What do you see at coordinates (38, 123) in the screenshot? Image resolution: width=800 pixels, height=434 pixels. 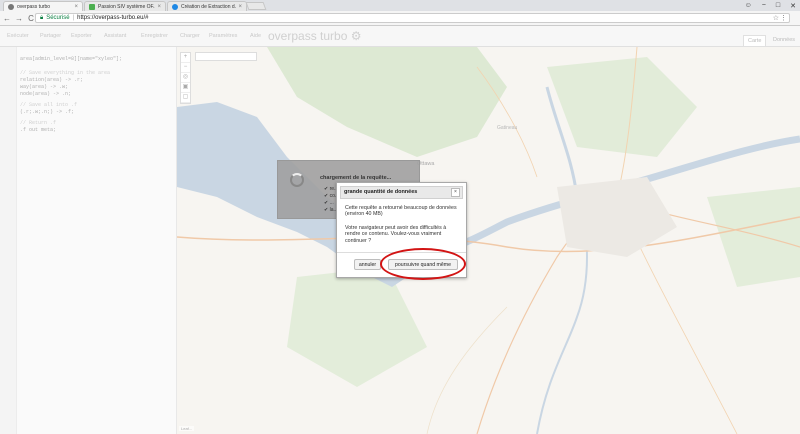 I see `code-line: // Return .f` at bounding box center [38, 123].